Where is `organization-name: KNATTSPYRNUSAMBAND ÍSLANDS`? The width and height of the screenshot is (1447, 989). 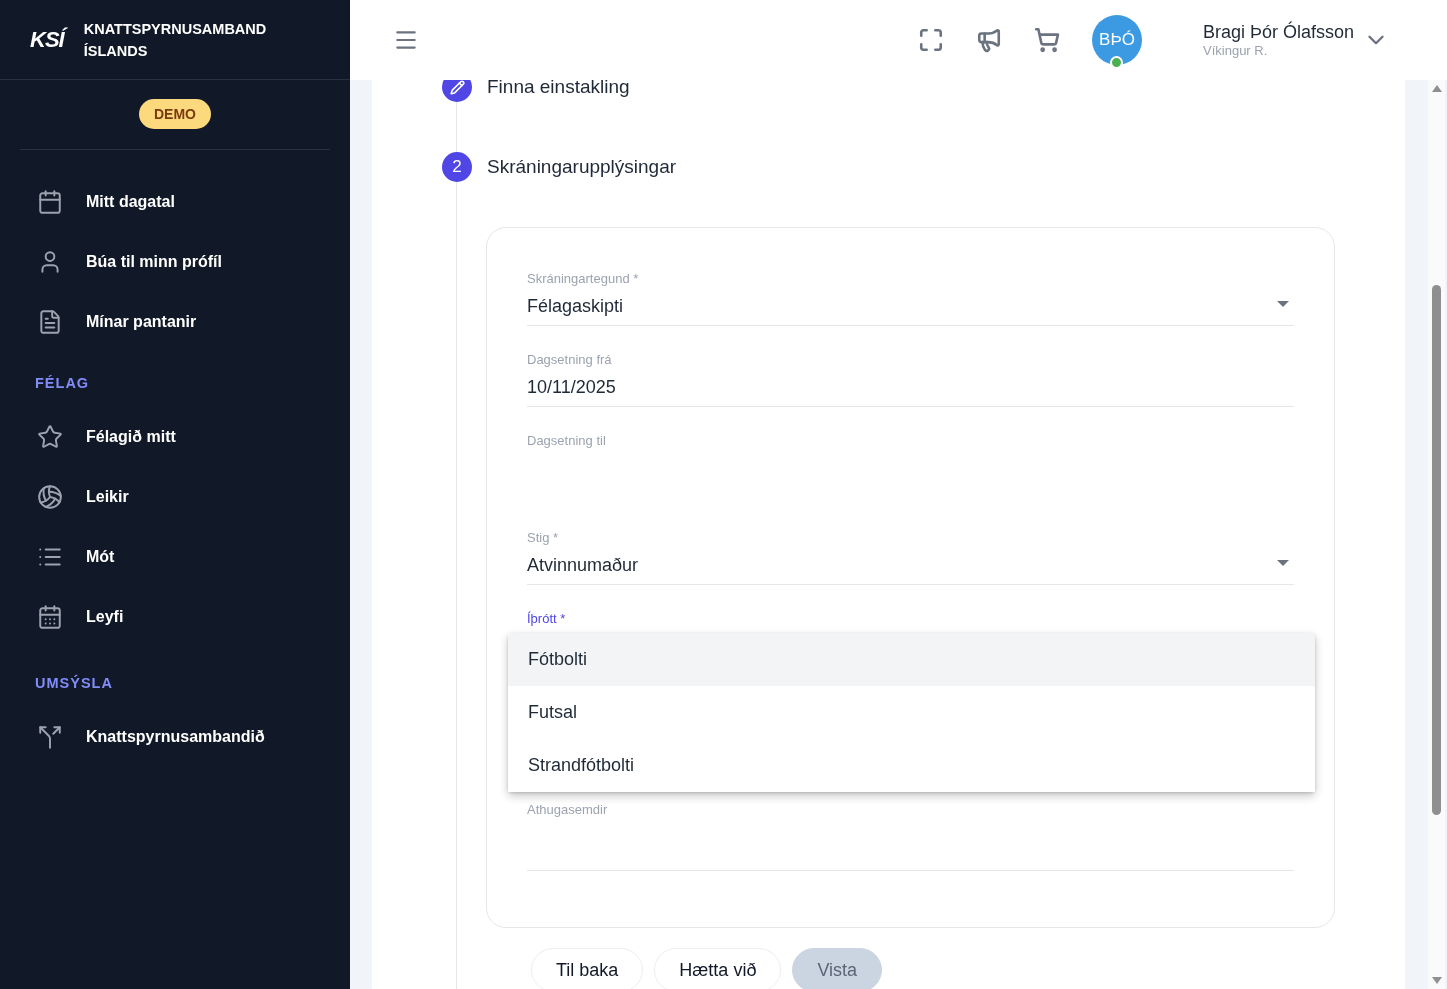 organization-name: KNATTSPYRNUSAMBAND ÍSLANDS is located at coordinates (175, 40).